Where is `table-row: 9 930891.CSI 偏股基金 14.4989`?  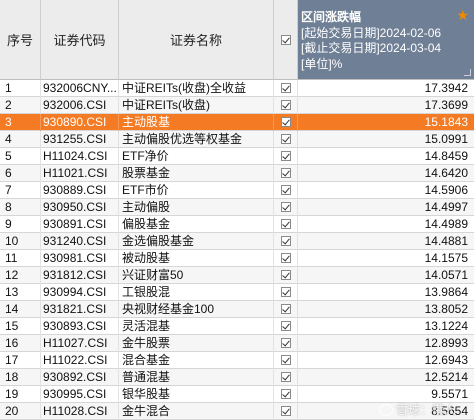 table-row: 9 930891.CSI 偏股基金 14.4989 is located at coordinates (237, 224).